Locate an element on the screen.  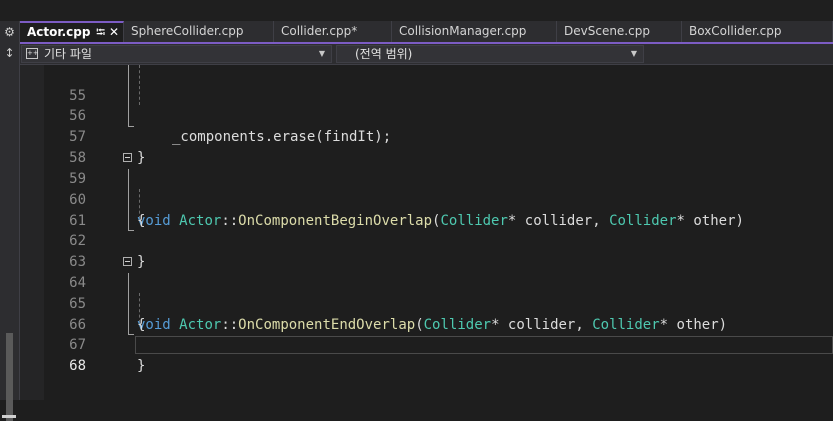
file-icon: ++ is located at coordinates (32, 53).